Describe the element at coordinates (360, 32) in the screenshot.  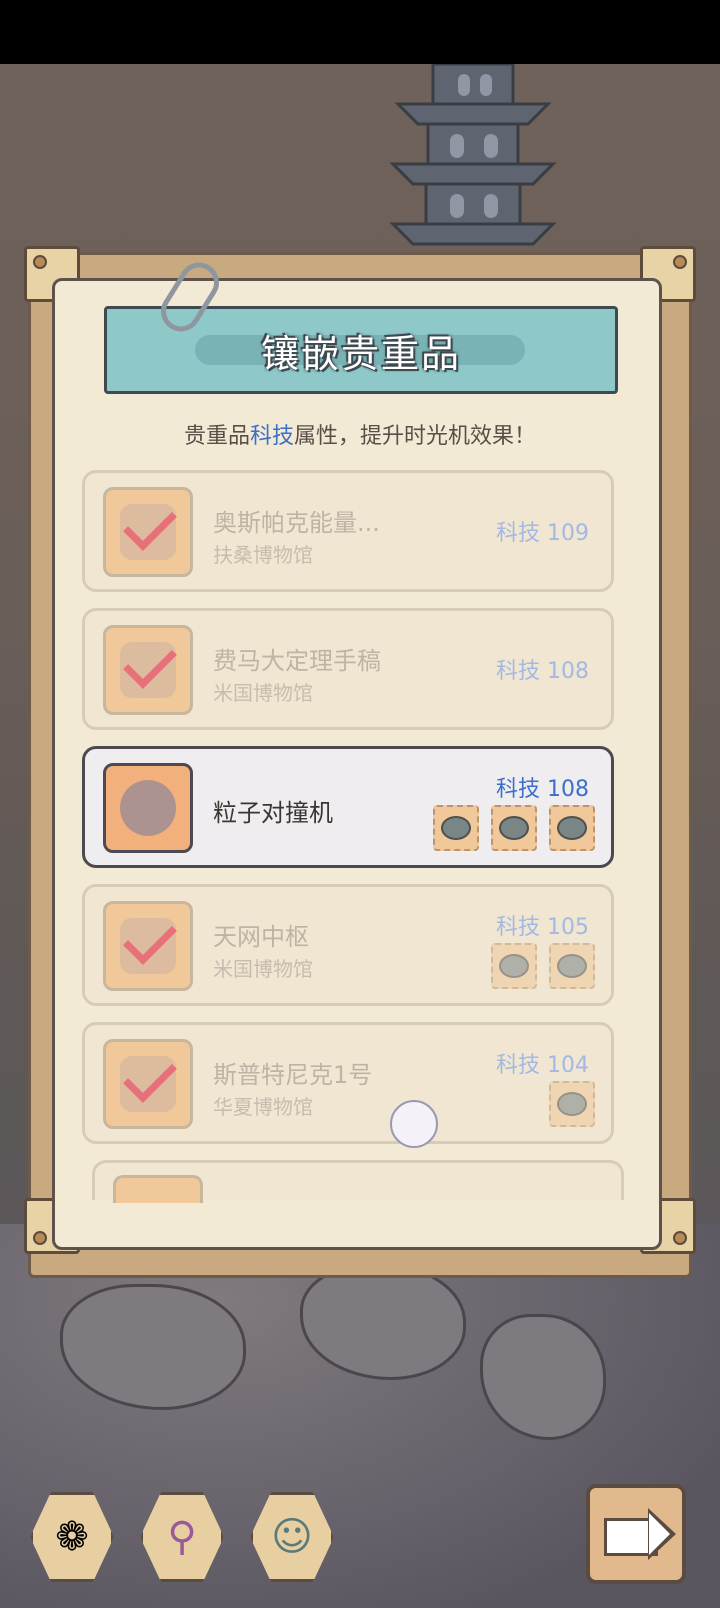
I see `status-bar` at that location.